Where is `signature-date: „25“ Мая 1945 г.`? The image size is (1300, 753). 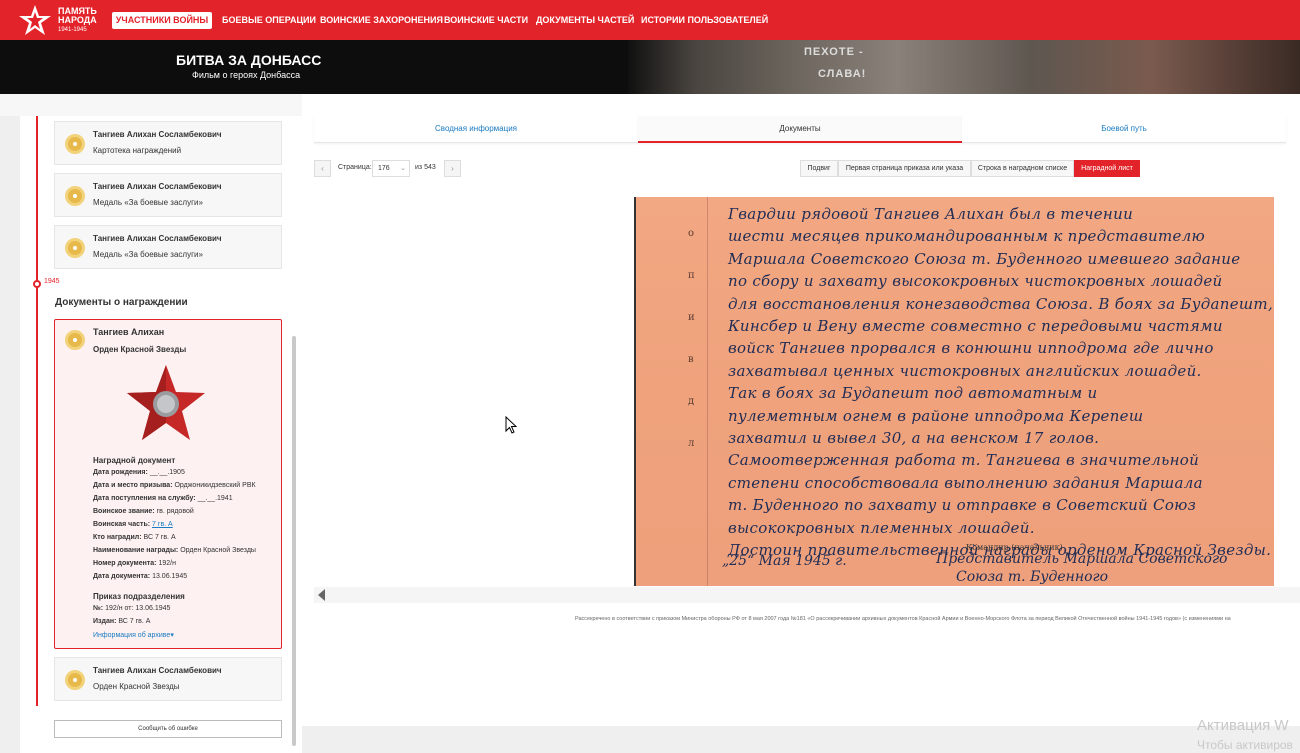
signature-date: „25“ Мая 1945 г. is located at coordinates (784, 561).